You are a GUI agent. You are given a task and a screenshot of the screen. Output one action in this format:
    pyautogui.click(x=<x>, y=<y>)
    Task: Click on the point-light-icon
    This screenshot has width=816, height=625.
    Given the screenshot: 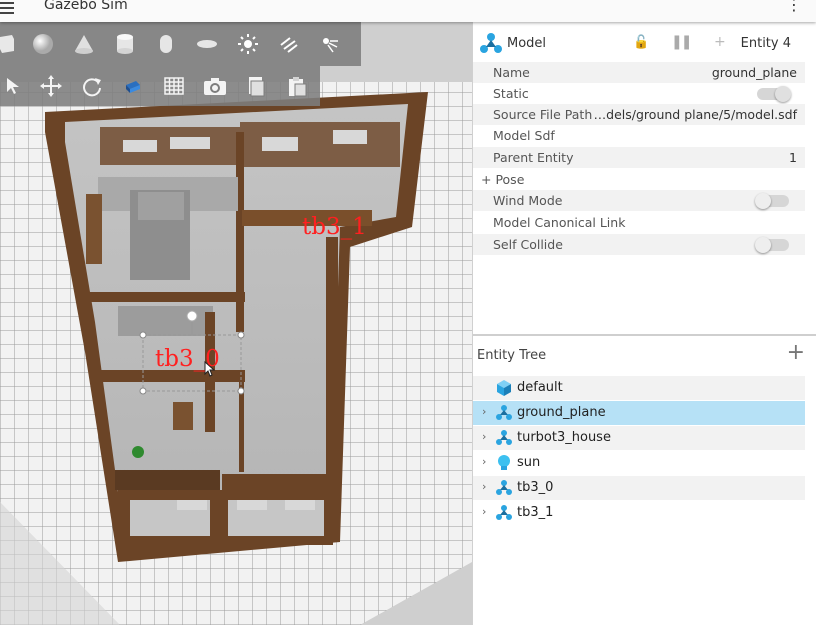 What is the action you would take?
    pyautogui.click(x=247, y=44)
    